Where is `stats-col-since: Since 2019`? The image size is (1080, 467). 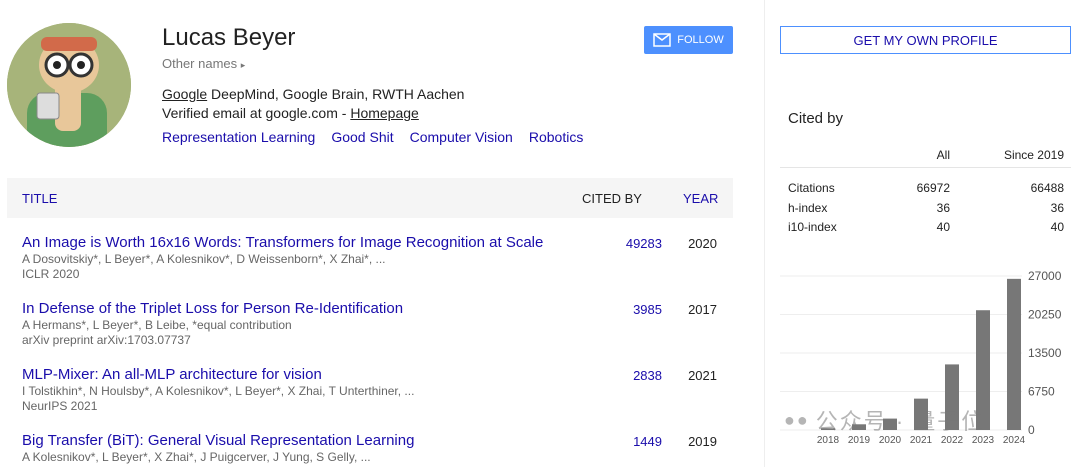
stats-col-since: Since 2019 is located at coordinates (1022, 155).